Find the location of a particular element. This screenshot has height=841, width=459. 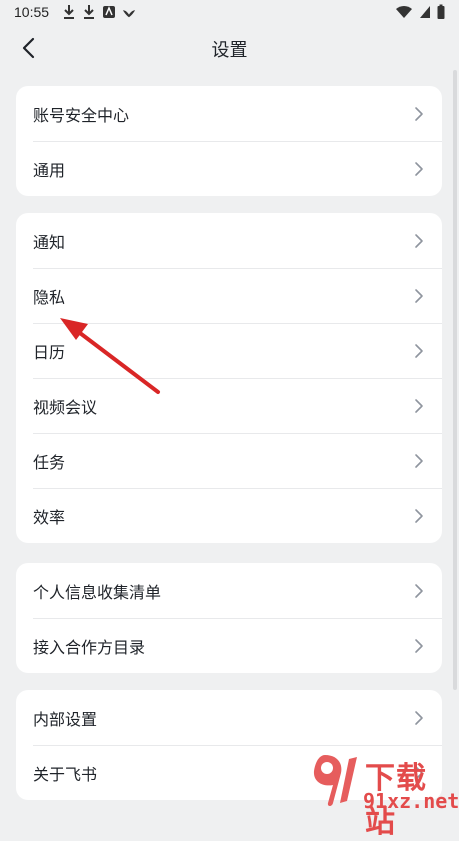

scrollbar is located at coordinates (455, 380).